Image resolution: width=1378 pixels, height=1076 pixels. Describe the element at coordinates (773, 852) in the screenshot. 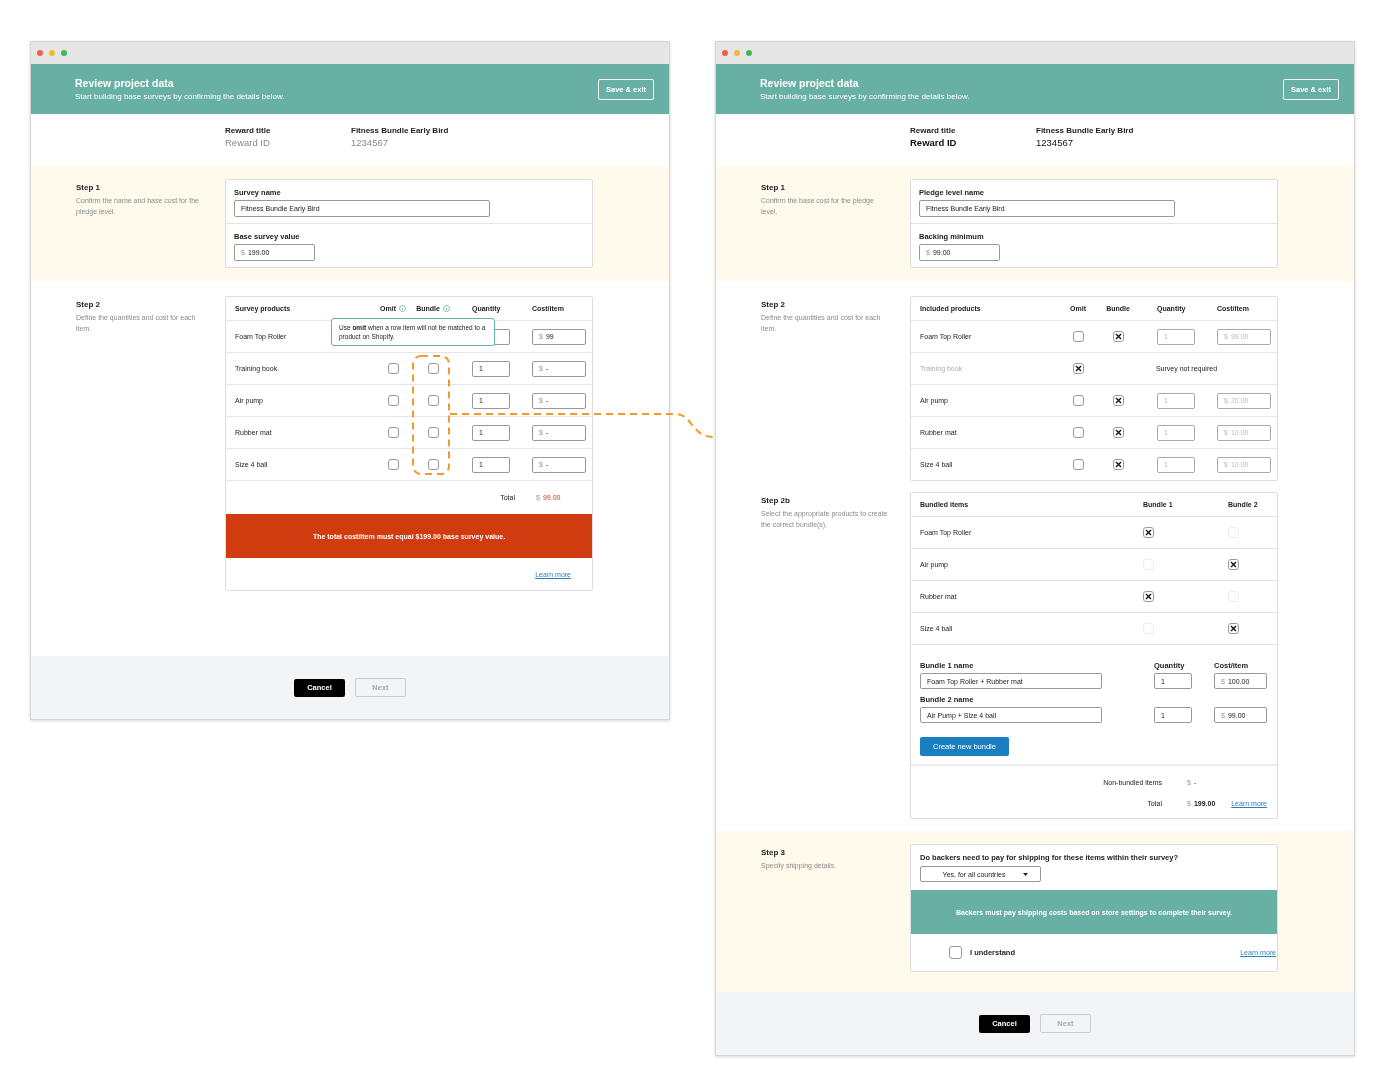

I see `step-title: Step 3` at that location.